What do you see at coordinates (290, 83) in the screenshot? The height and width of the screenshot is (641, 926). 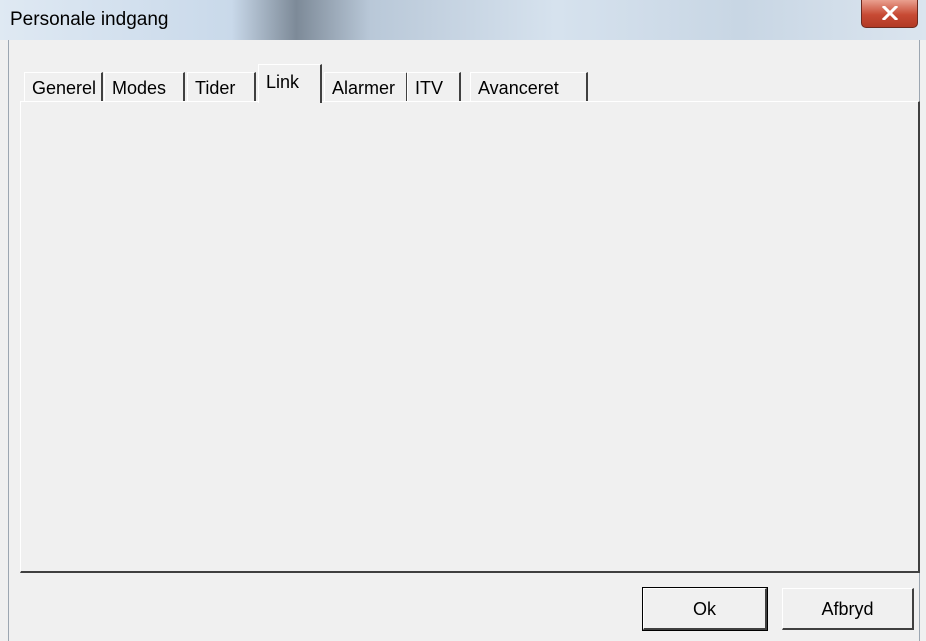 I see `tab-link: Link` at bounding box center [290, 83].